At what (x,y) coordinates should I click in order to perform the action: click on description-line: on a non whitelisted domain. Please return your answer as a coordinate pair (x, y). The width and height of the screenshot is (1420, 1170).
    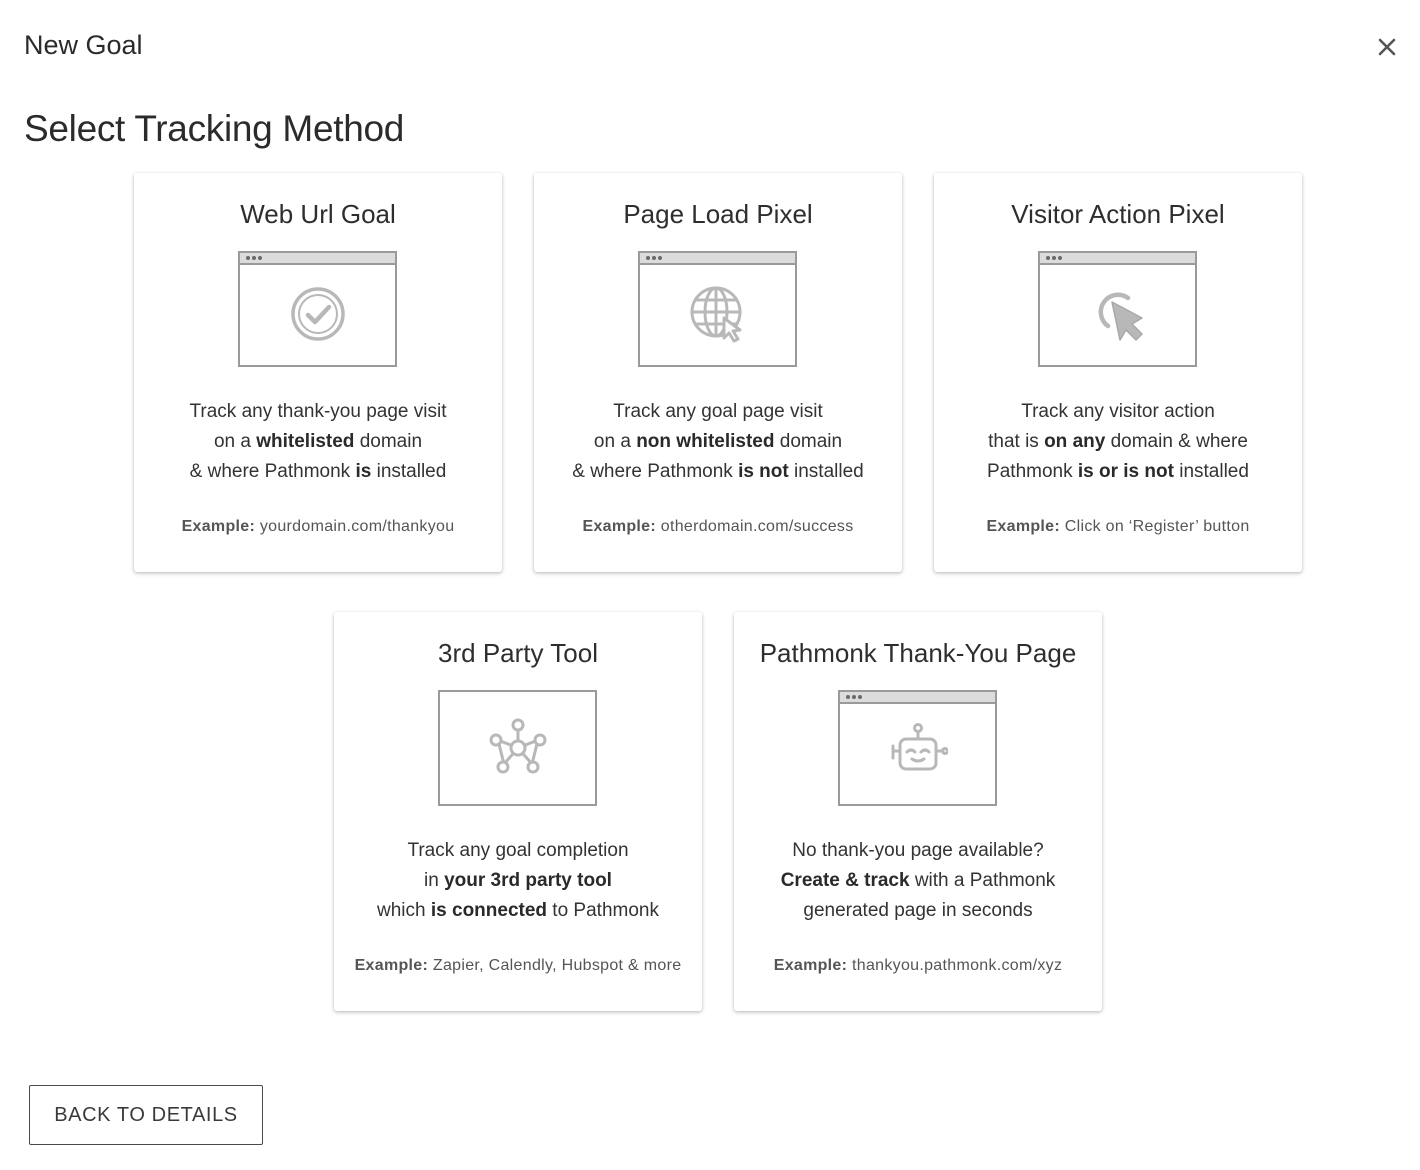
    Looking at the image, I should click on (718, 441).